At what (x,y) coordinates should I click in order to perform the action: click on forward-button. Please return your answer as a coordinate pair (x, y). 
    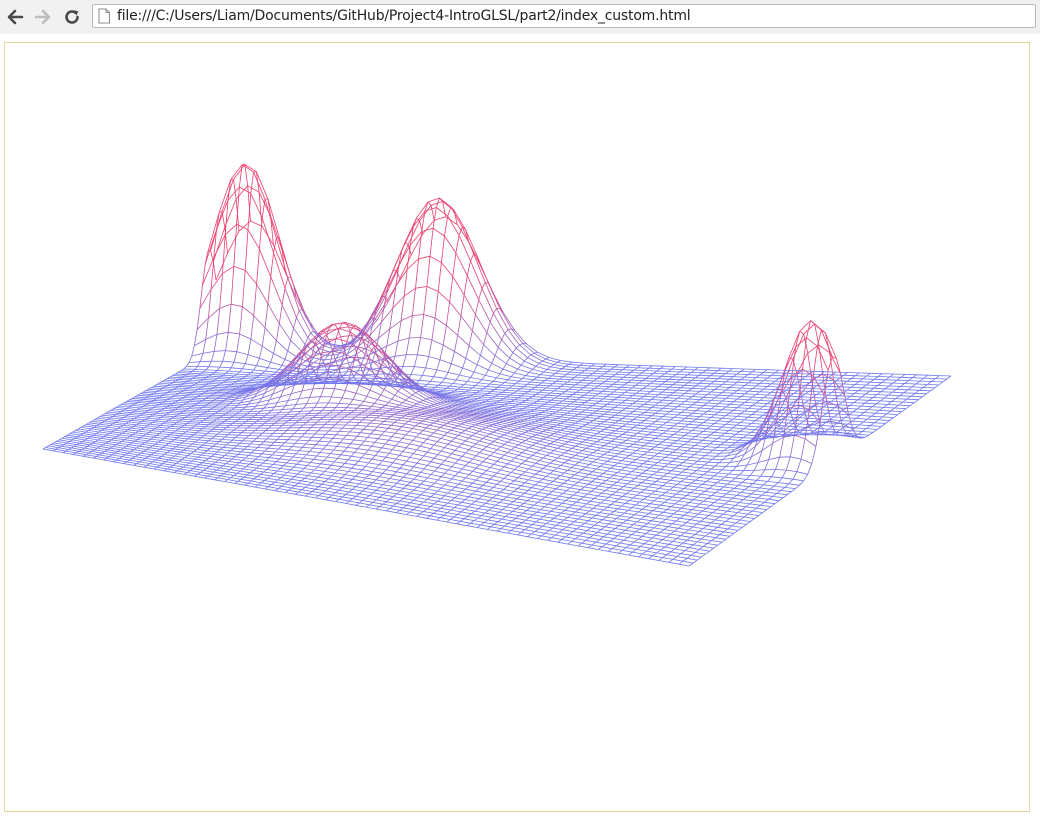
    Looking at the image, I should click on (43, 17).